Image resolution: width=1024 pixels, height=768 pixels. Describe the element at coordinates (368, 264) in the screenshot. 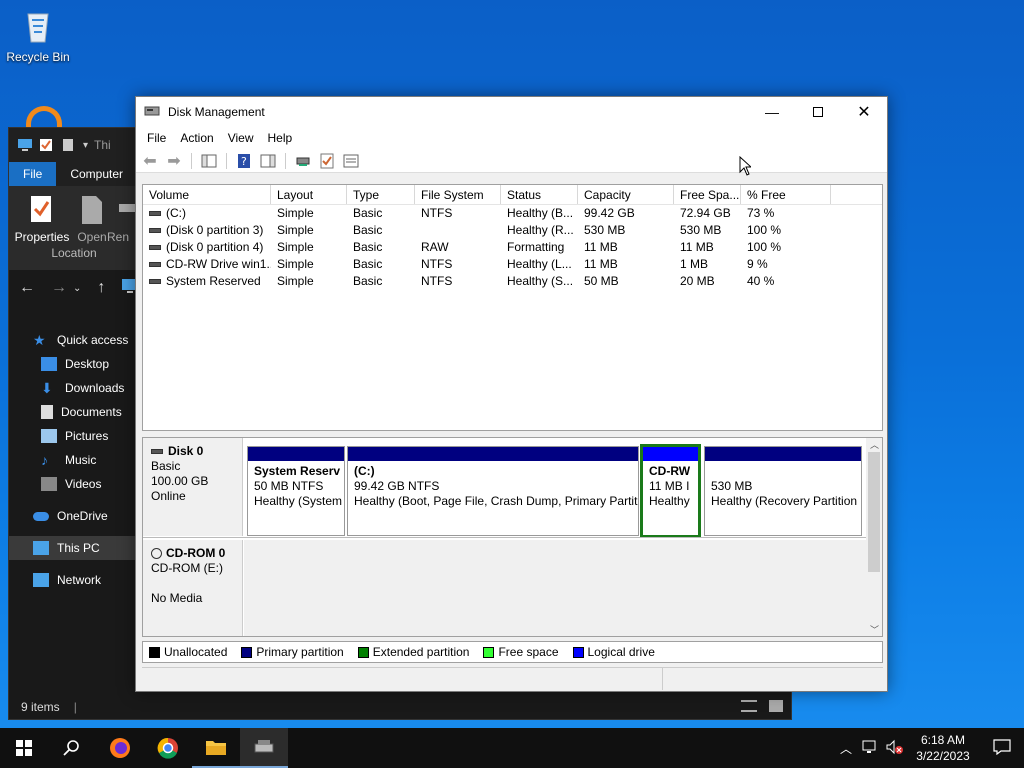

I see `cell-type: Basic` at that location.